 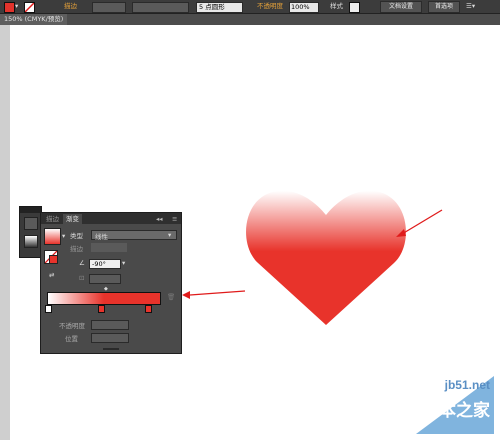 I want to click on document-tab: 150% (CMYK/预览), so click(x=34, y=19).